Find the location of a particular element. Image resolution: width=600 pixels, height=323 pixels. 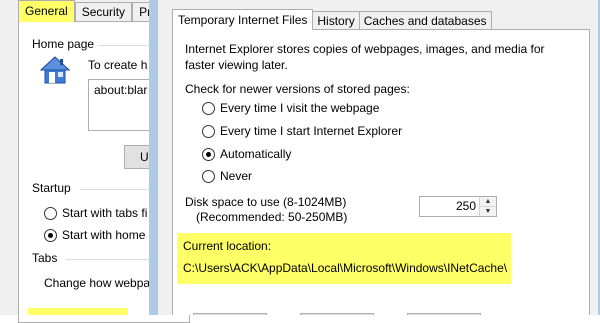

disk-space-spinner: 250 ▲ ▼ is located at coordinates (458, 206).